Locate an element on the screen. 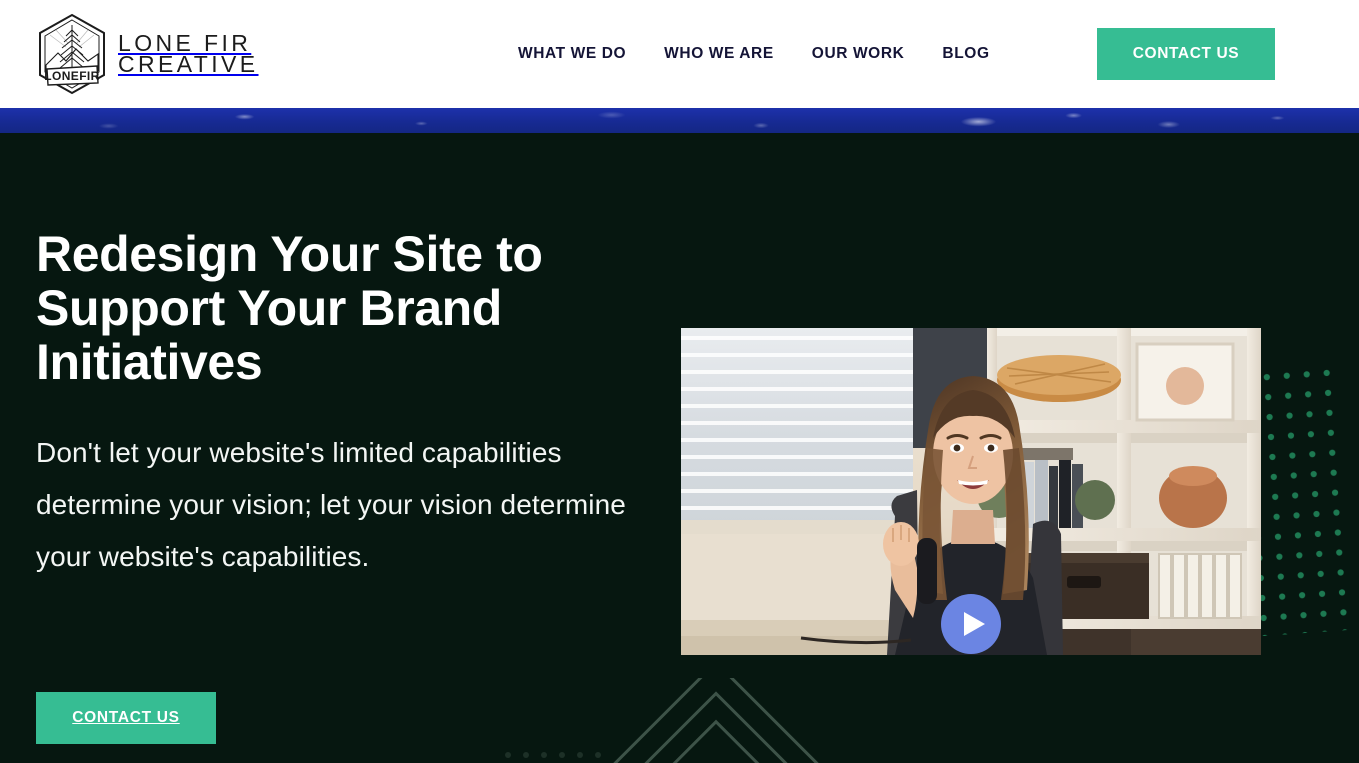 This screenshot has height=763, width=1359. nav-item-what-we-do: WHAT WE DO is located at coordinates (572, 54).